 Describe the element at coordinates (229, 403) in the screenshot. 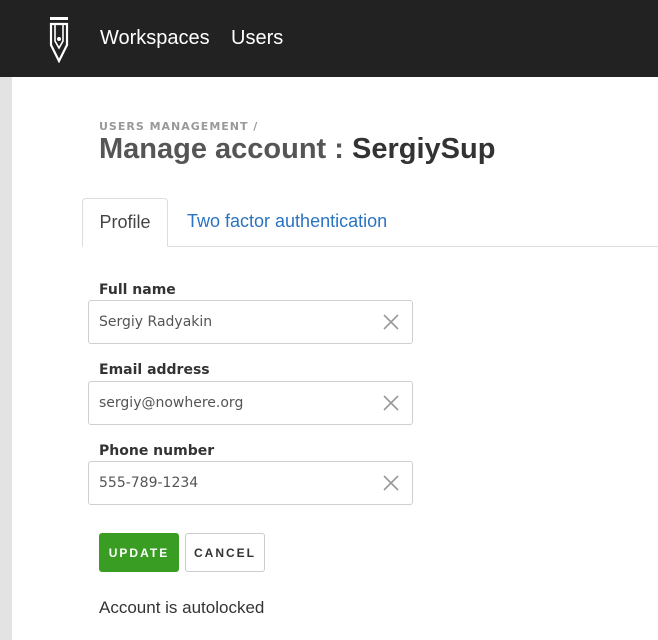

I see `email-input` at that location.